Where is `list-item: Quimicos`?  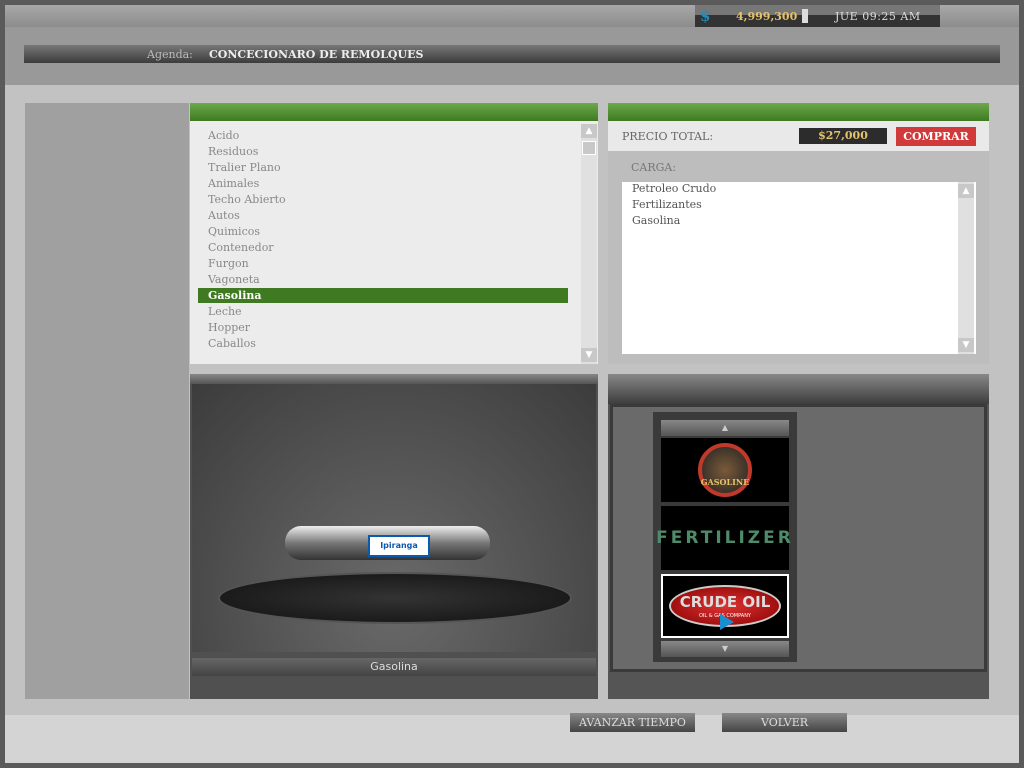
list-item: Quimicos is located at coordinates (383, 231).